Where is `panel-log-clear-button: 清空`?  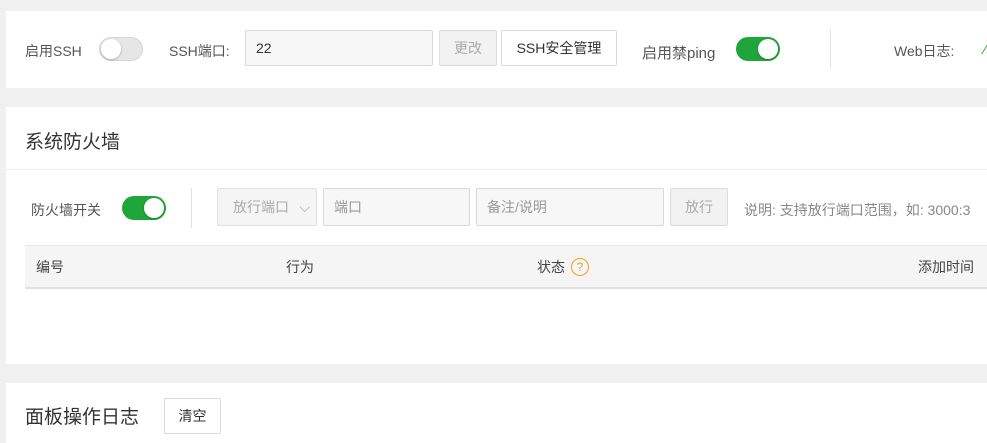
panel-log-clear-button: 清空 is located at coordinates (192, 416).